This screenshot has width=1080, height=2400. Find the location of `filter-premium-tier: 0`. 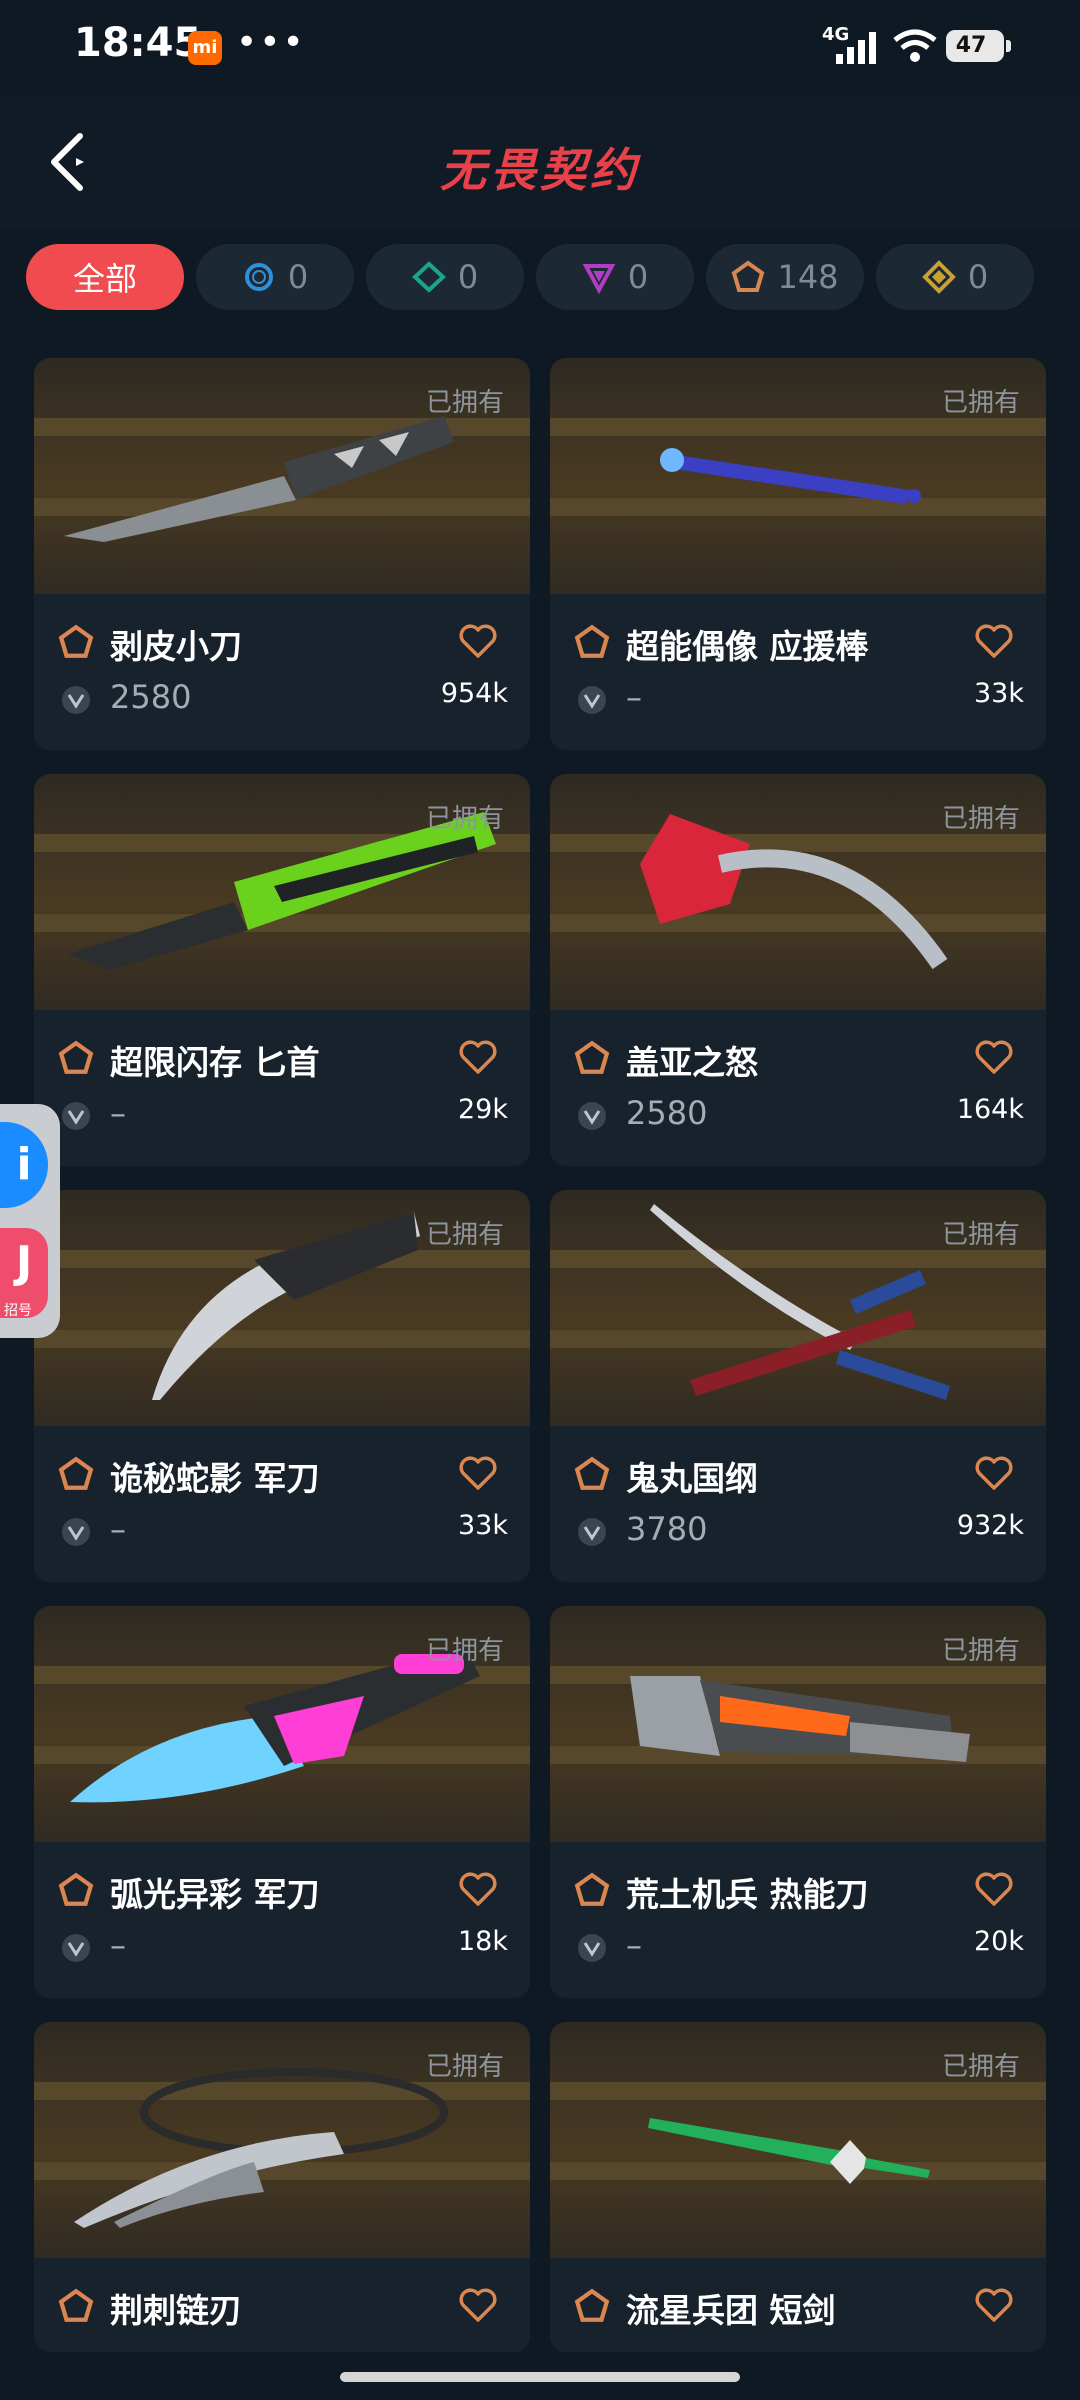

filter-premium-tier: 0 is located at coordinates (615, 277).